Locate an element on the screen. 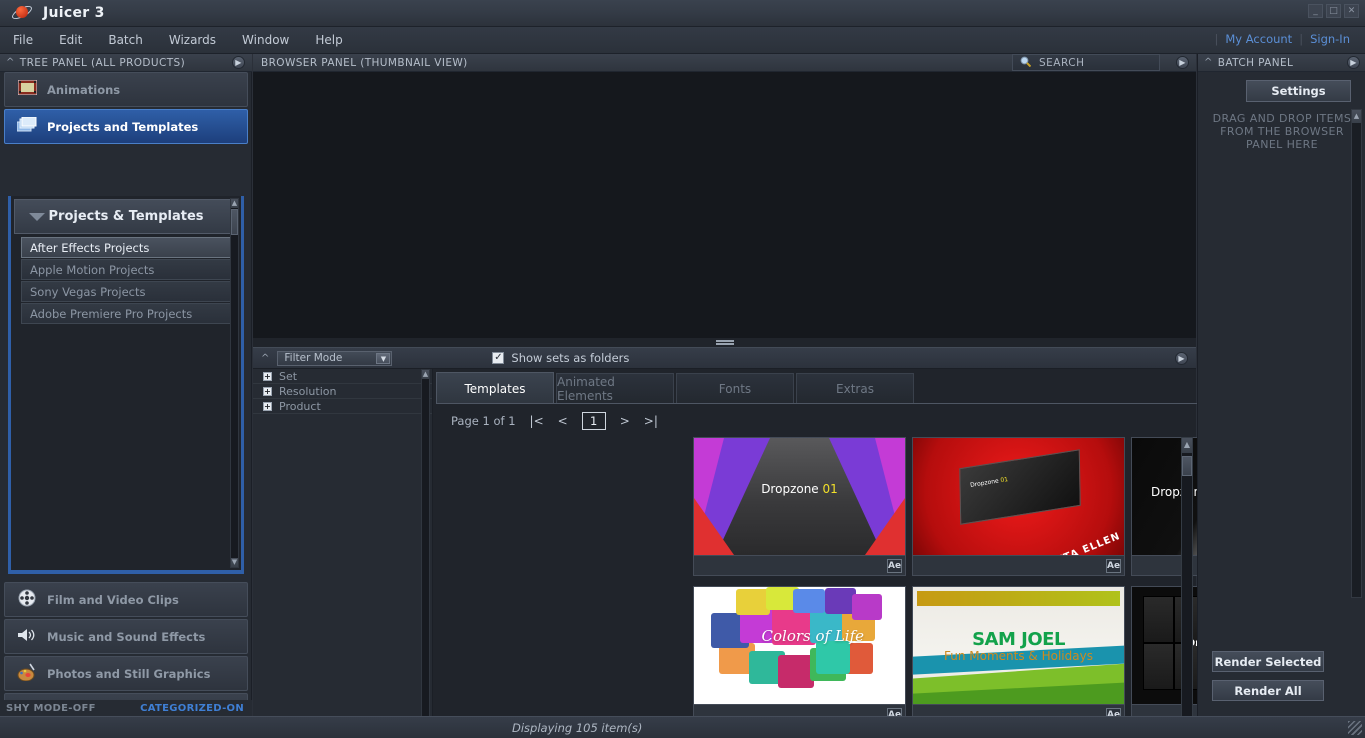 This screenshot has height=738, width=1365. sign-in-link: Sign-In is located at coordinates (1330, 39).